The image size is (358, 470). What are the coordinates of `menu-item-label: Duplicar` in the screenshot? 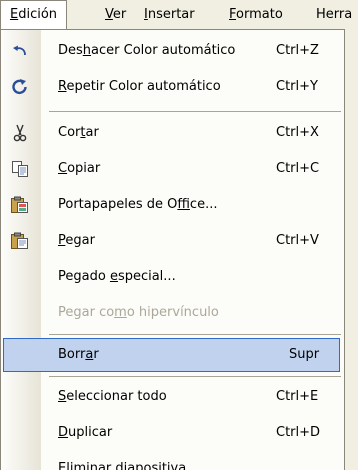 It's located at (85, 432).